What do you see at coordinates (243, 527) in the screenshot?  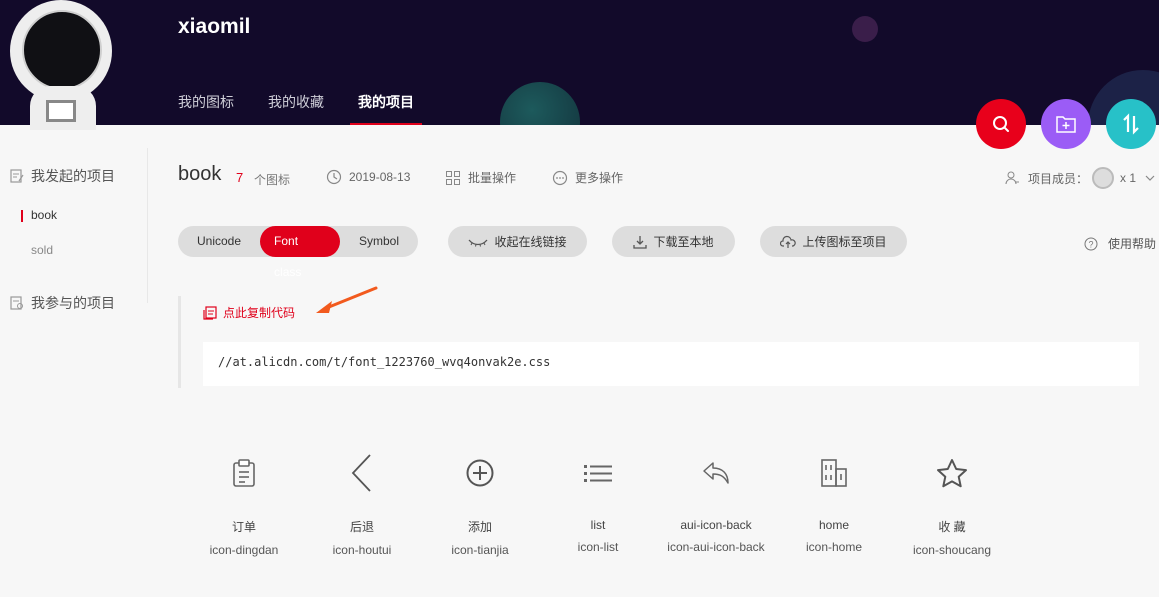 I see `icon-label: 订单` at bounding box center [243, 527].